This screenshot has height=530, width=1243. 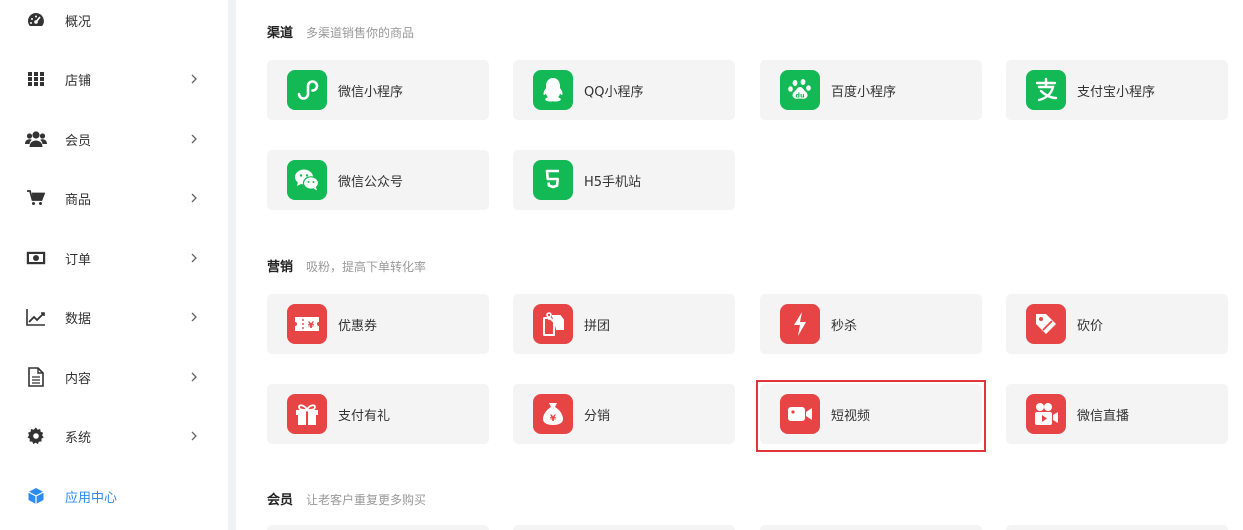 I want to click on sidebar-item-label: 应用中心, so click(x=91, y=498).